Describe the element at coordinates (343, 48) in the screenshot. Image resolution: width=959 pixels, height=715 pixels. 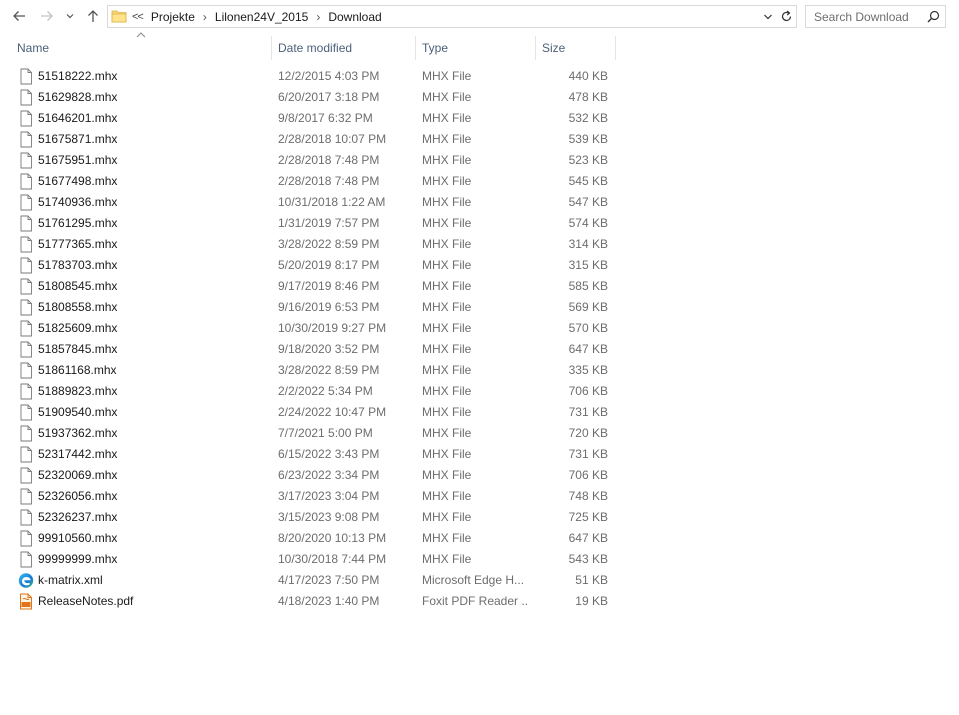
I see `column-header-date: Date modified` at that location.